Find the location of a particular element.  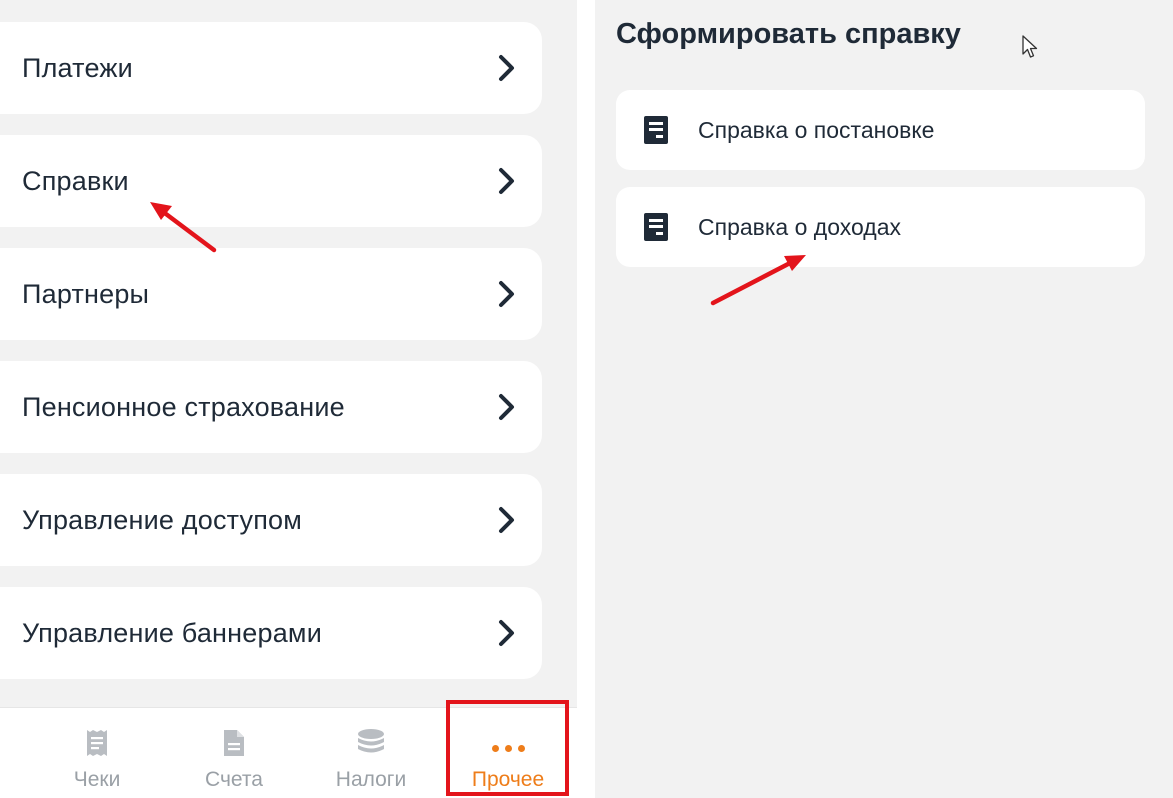

more-dots-icon is located at coordinates (508, 743).